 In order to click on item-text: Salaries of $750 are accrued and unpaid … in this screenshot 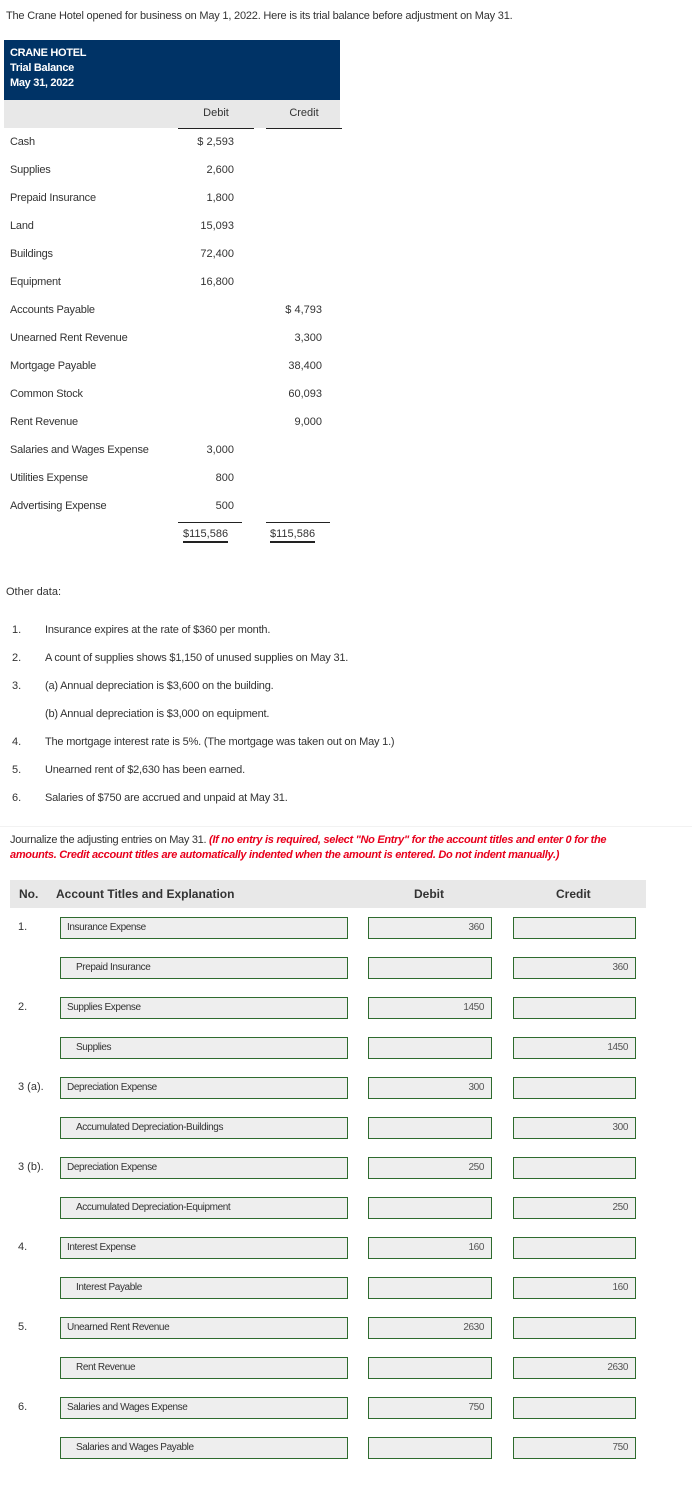, I will do `click(166, 798)`.